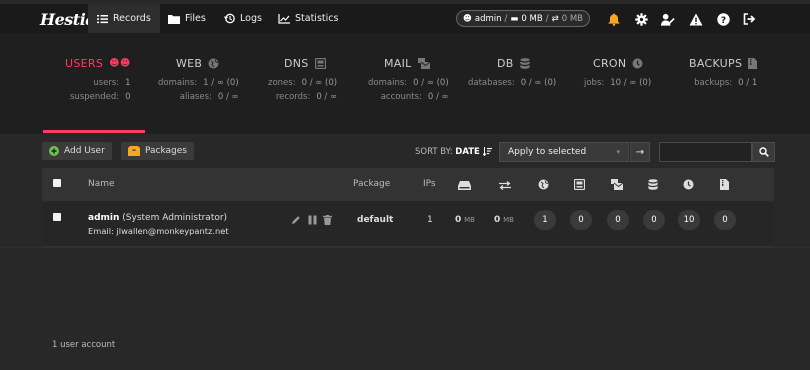 The width and height of the screenshot is (810, 370). What do you see at coordinates (296, 220) in the screenshot?
I see `edit-icon` at bounding box center [296, 220].